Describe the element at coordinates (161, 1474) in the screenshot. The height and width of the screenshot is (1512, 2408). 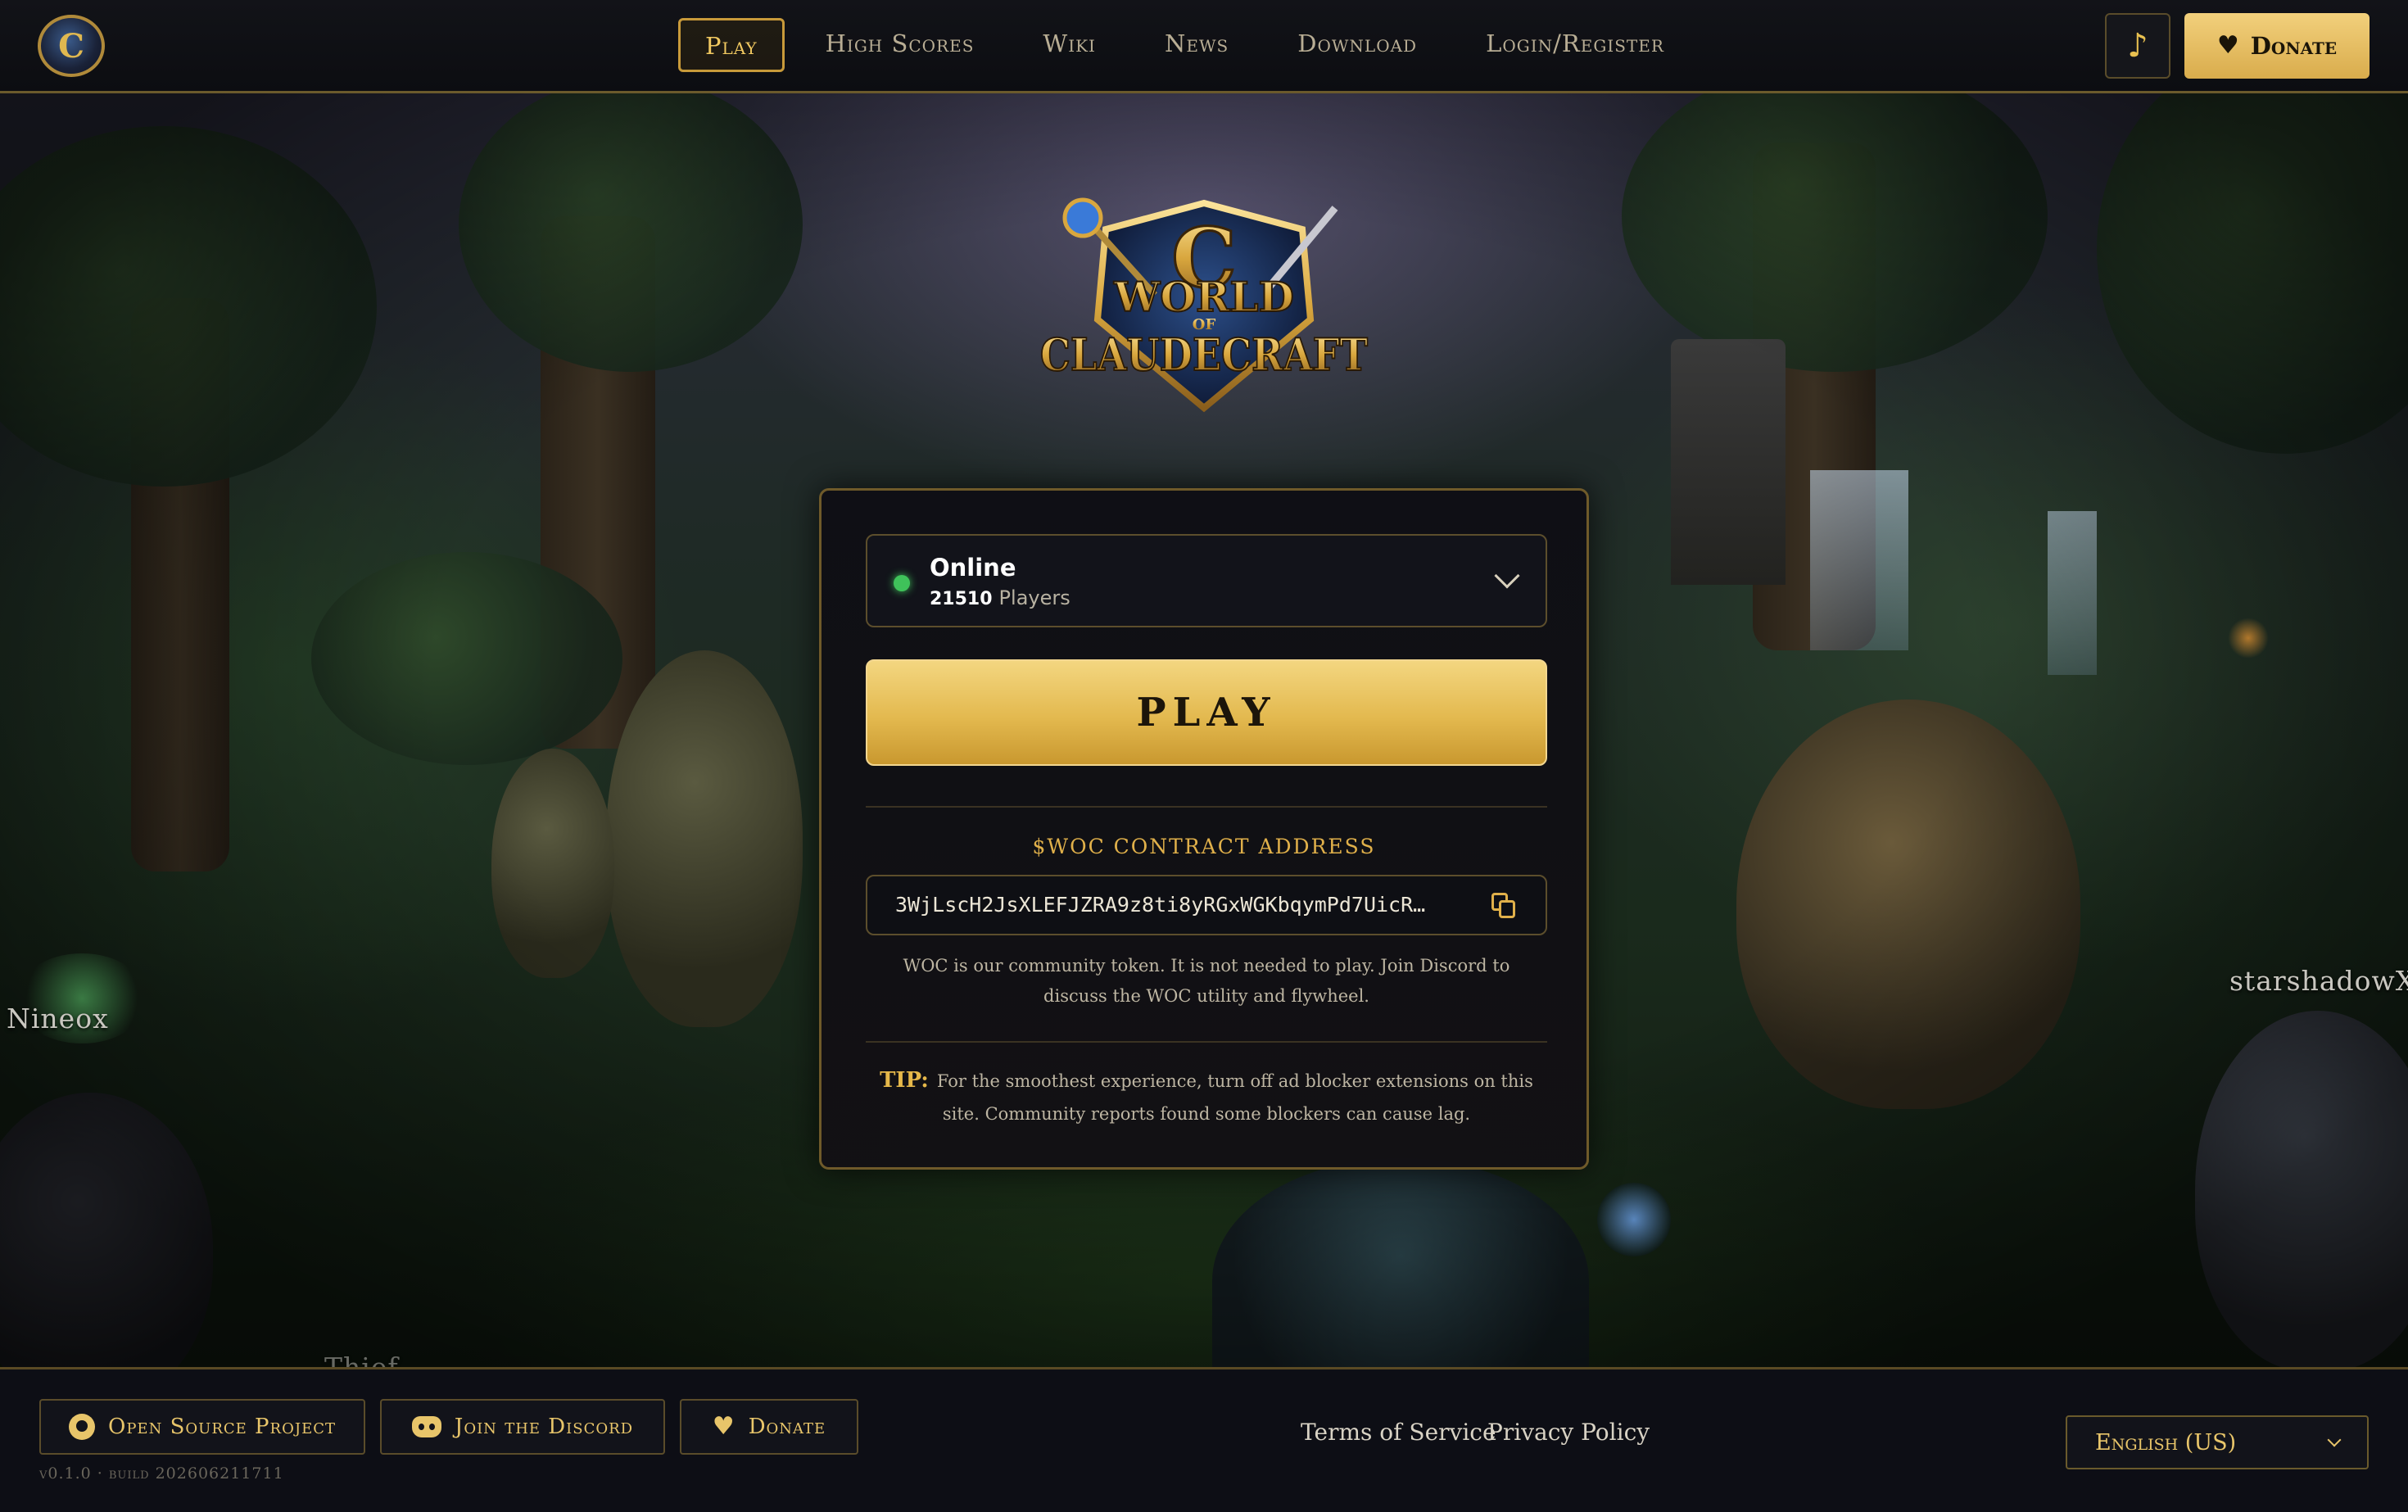
I see `version-build-text: v0.1.0 · build 202606211711` at that location.